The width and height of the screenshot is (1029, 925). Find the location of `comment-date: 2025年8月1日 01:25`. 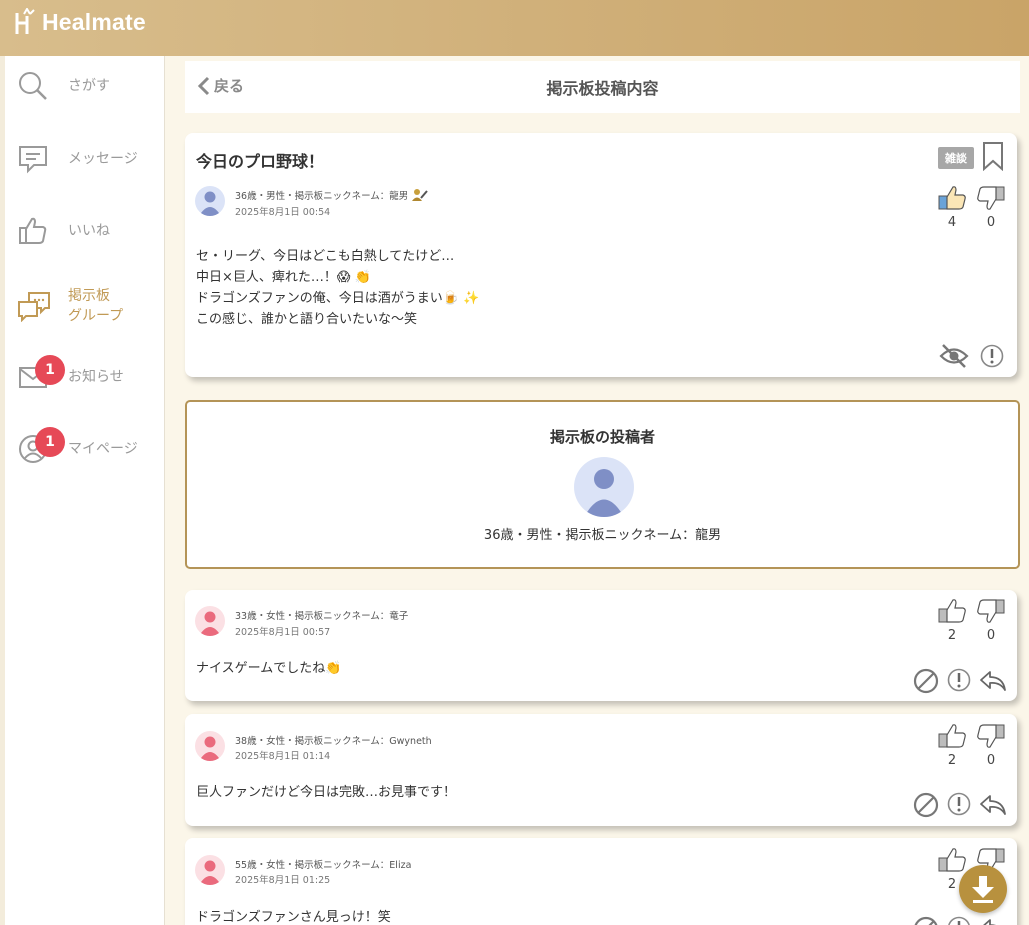

comment-date: 2025年8月1日 01:25 is located at coordinates (283, 880).